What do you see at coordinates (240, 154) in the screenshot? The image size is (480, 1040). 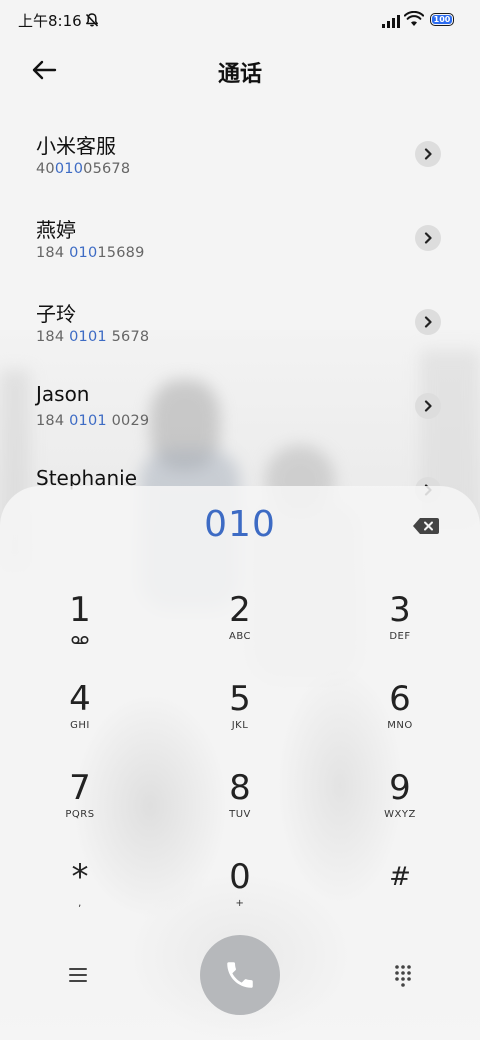 I see `contact-item: 小米客服 4001005678` at bounding box center [240, 154].